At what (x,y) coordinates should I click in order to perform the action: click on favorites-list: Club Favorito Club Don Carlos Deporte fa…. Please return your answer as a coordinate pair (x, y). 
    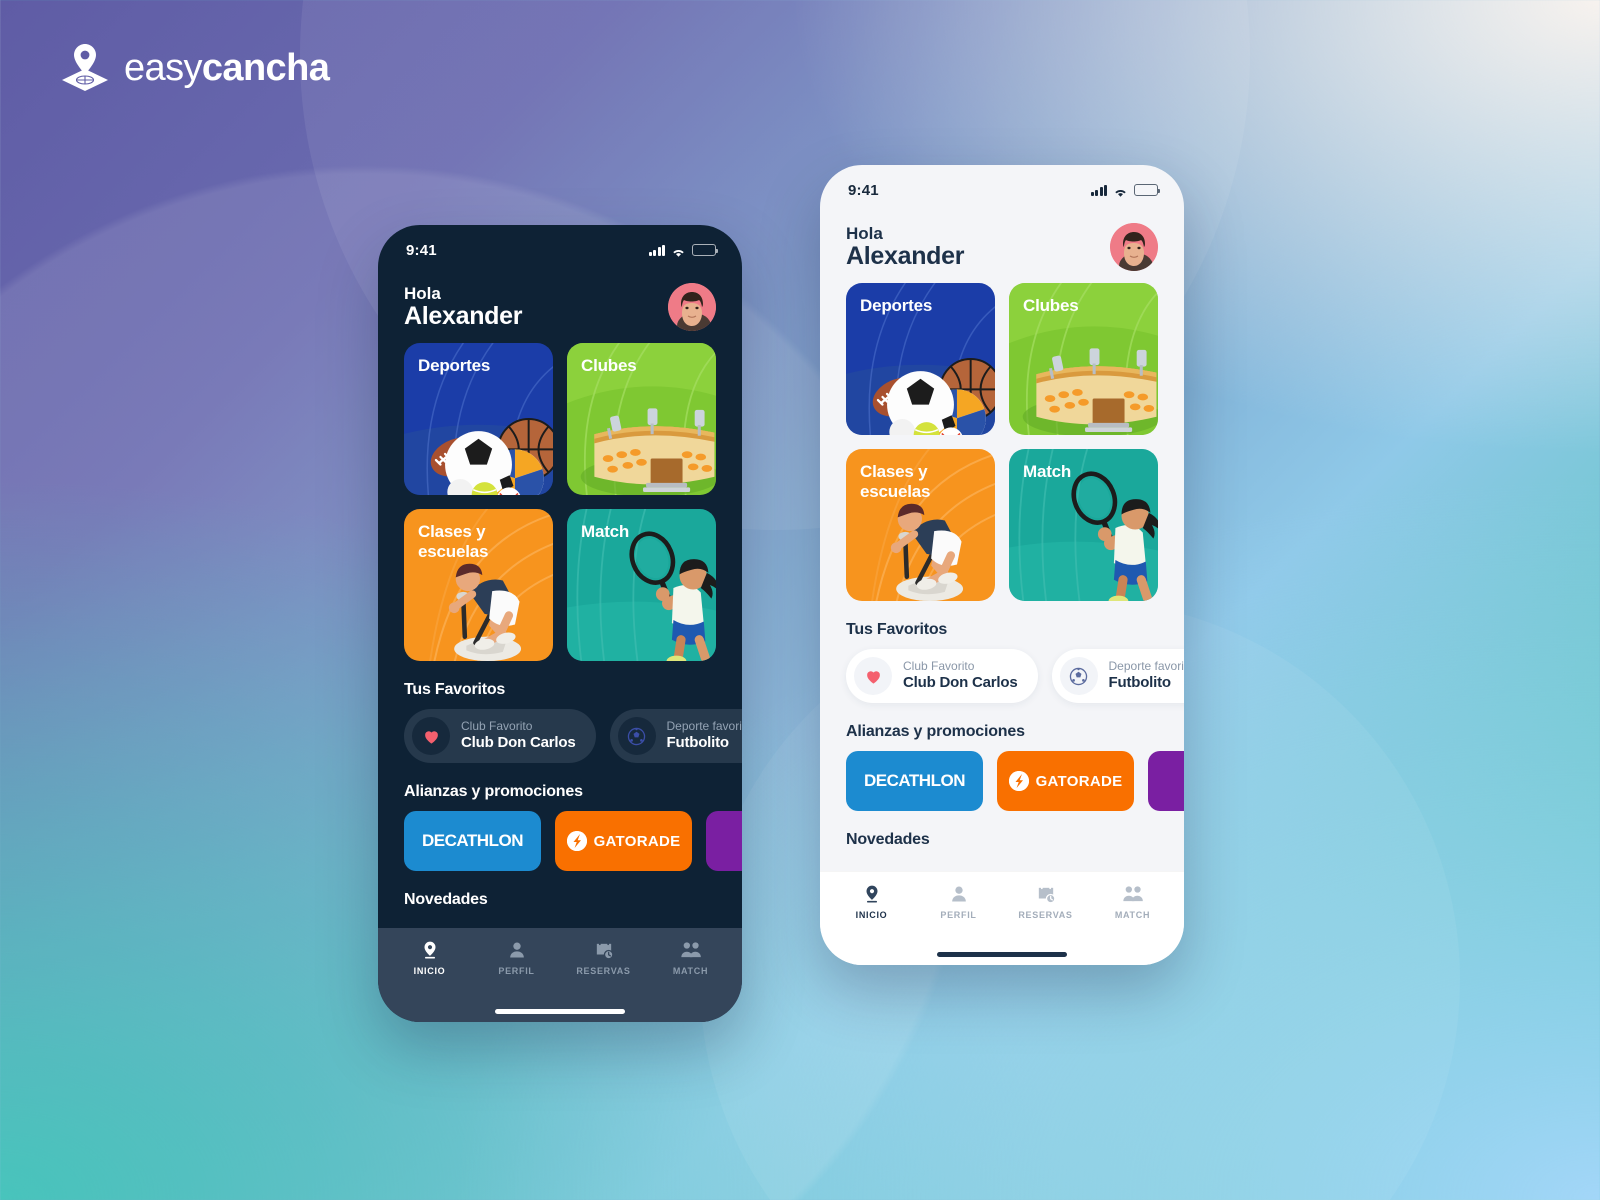
    Looking at the image, I should click on (1002, 676).